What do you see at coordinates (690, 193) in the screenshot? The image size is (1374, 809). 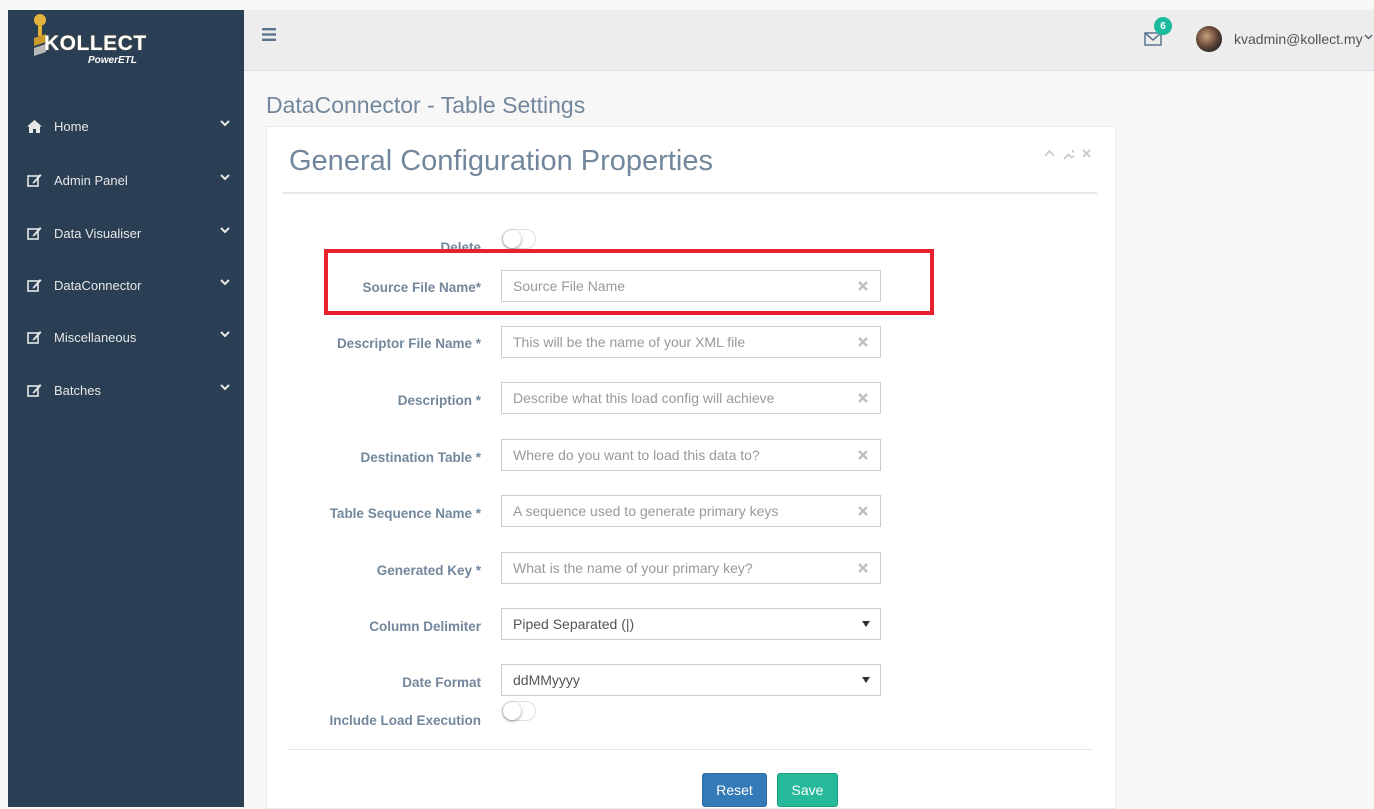 I see `panel-divider` at bounding box center [690, 193].